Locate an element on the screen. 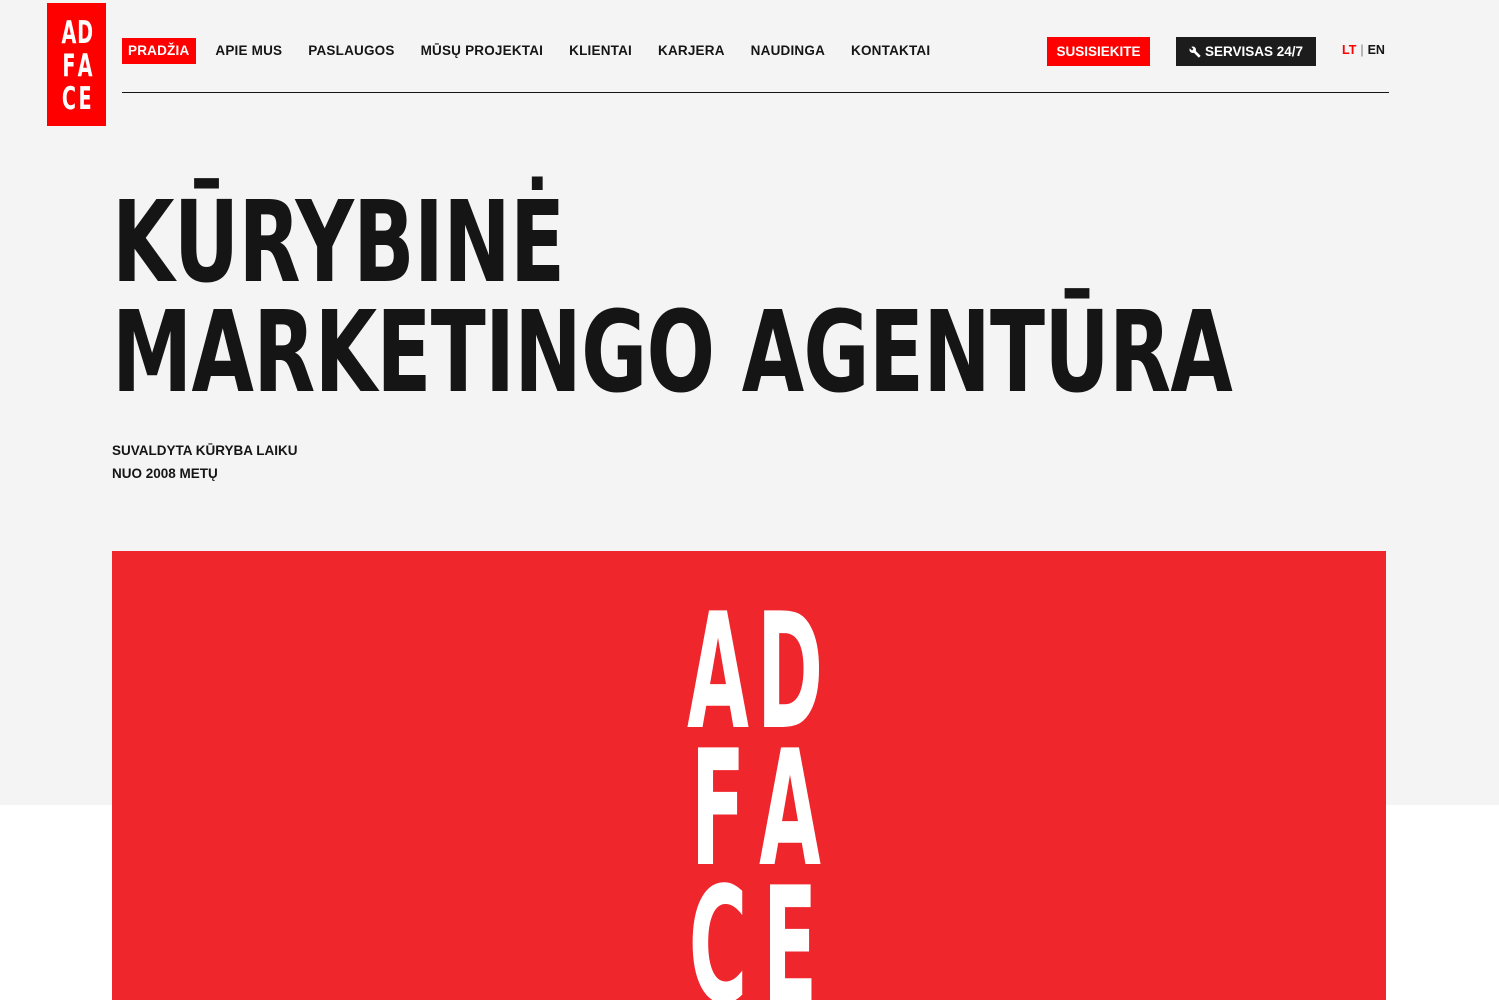  service-button-label: SERVISAS 24/7 is located at coordinates (1254, 51).